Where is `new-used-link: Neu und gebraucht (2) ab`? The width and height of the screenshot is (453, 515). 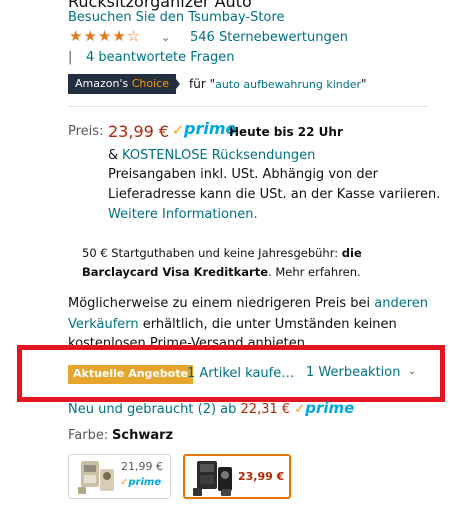 new-used-link: Neu und gebraucht (2) ab is located at coordinates (154, 409).